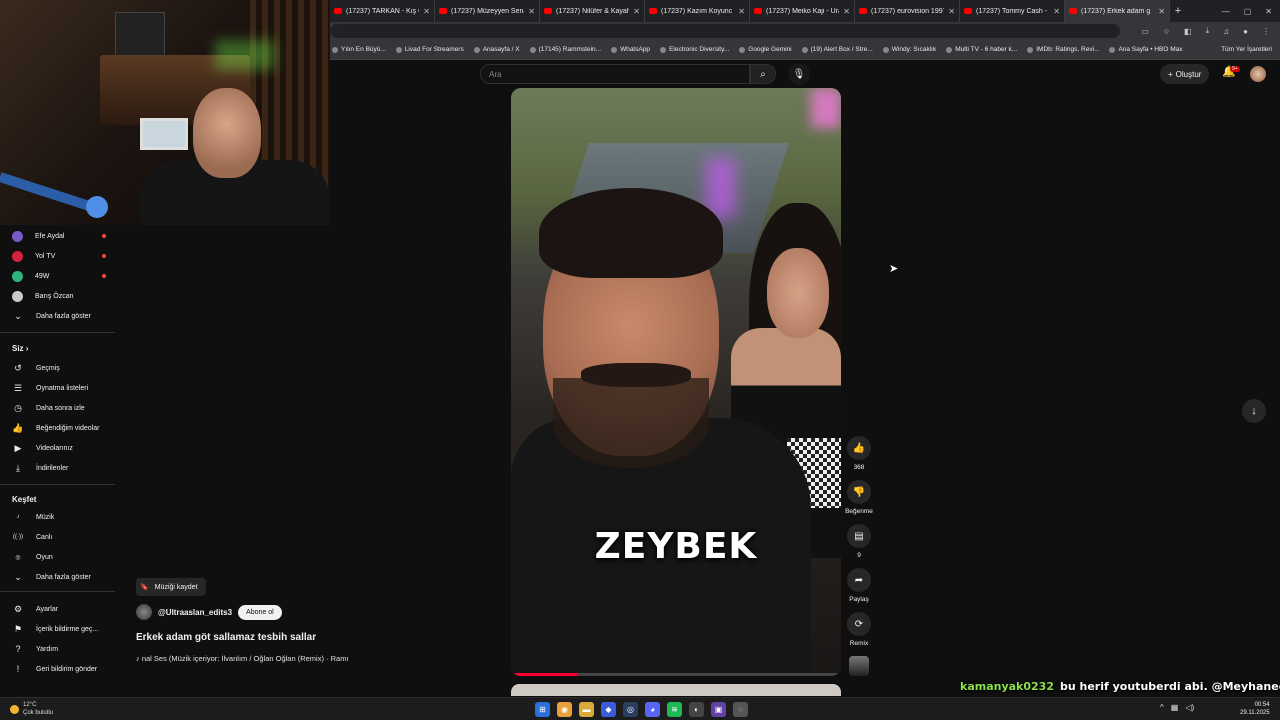  What do you see at coordinates (62, 428) in the screenshot?
I see `sidebar-item: 👍 Beğendiğim videolar` at bounding box center [62, 428].